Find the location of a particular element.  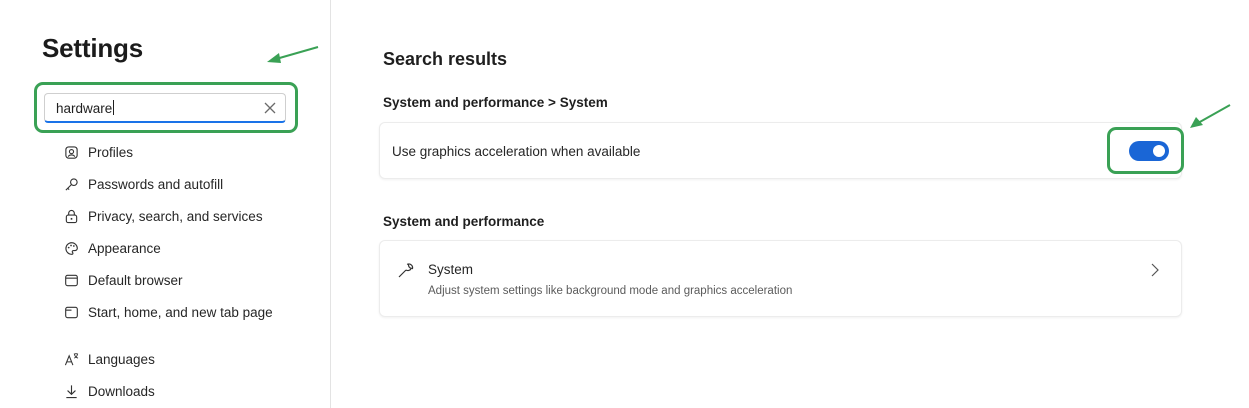

profile-icon is located at coordinates (71, 152).